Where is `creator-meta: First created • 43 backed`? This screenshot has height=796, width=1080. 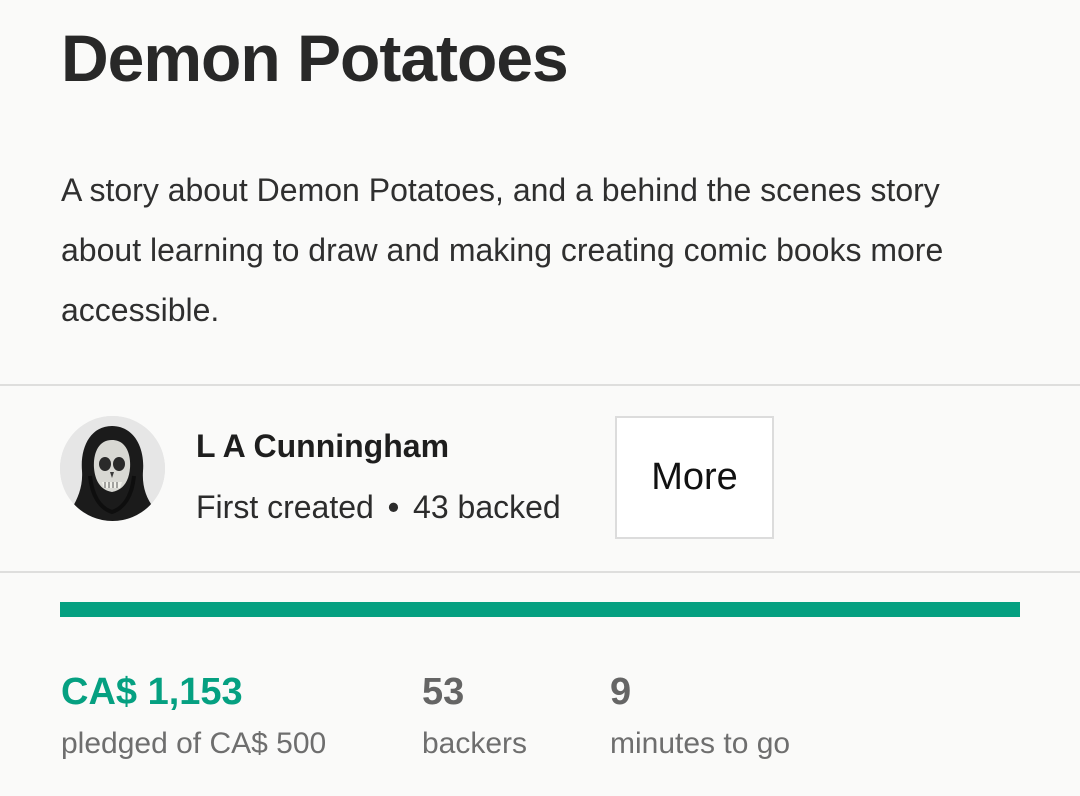 creator-meta: First created • 43 backed is located at coordinates (378, 507).